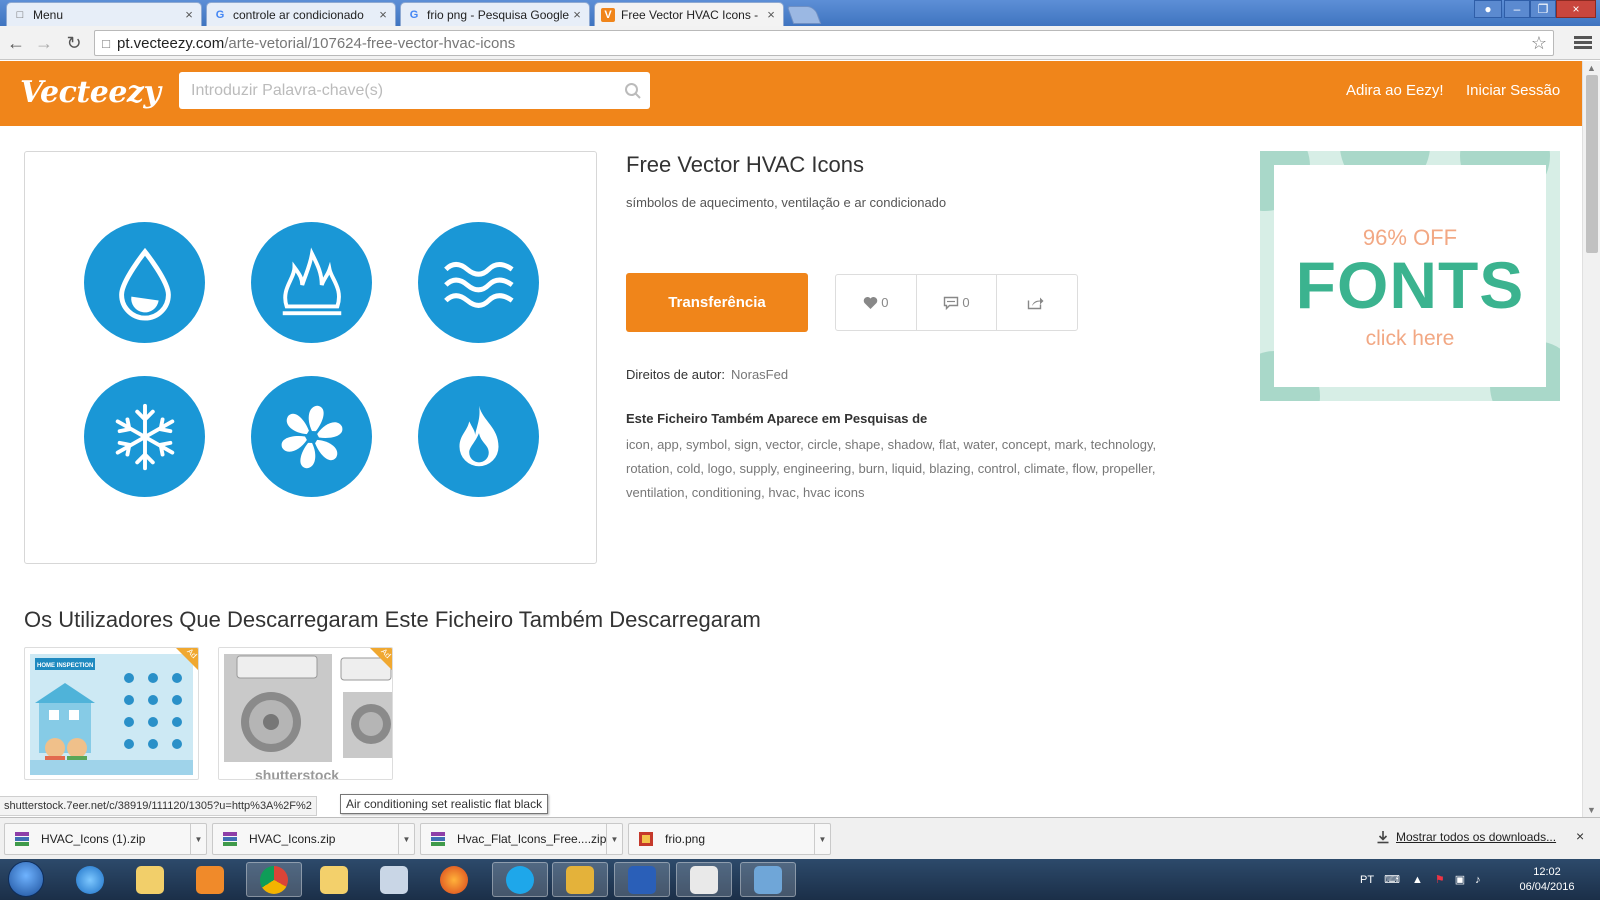  What do you see at coordinates (759, 374) in the screenshot?
I see `author-link: NorasFed` at bounding box center [759, 374].